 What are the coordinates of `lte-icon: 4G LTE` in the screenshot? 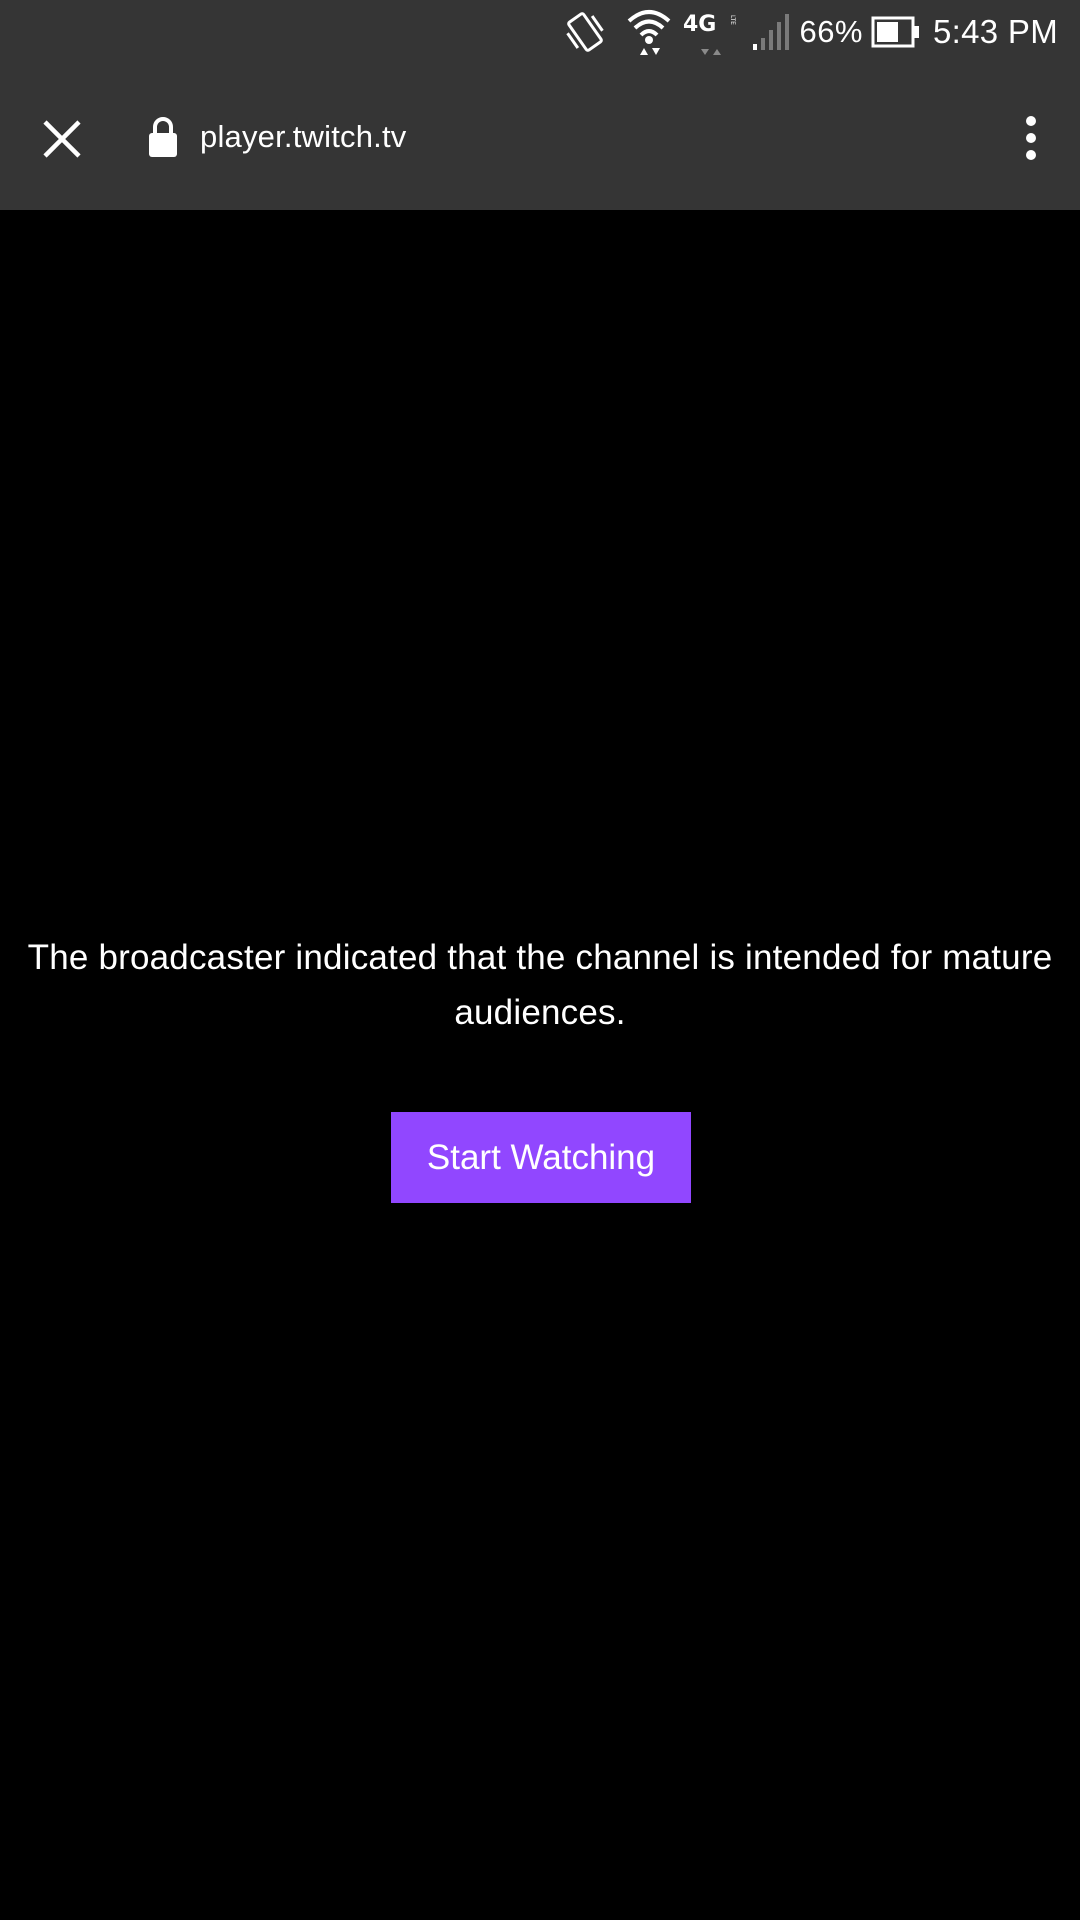 It's located at (711, 32).